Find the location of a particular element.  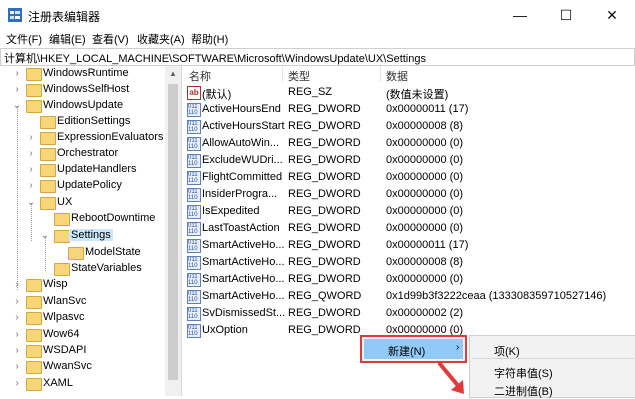

menu-file: 文件(F) is located at coordinates (24, 39).